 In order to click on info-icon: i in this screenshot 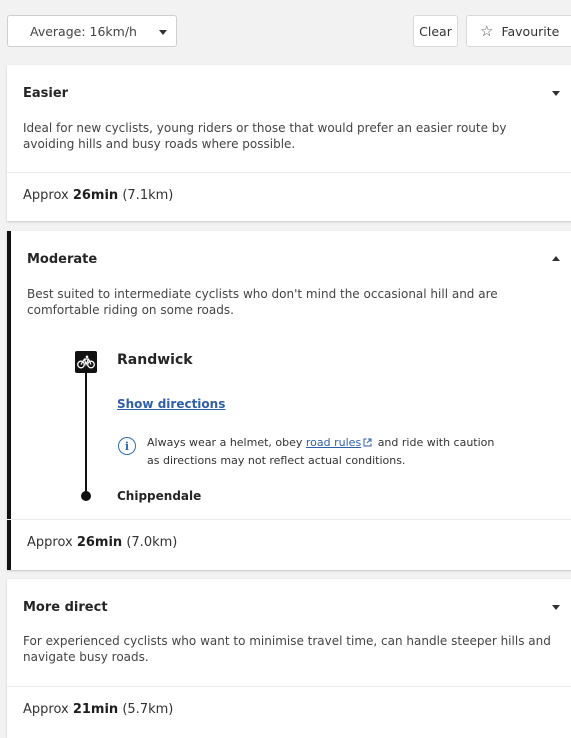, I will do `click(127, 446)`.